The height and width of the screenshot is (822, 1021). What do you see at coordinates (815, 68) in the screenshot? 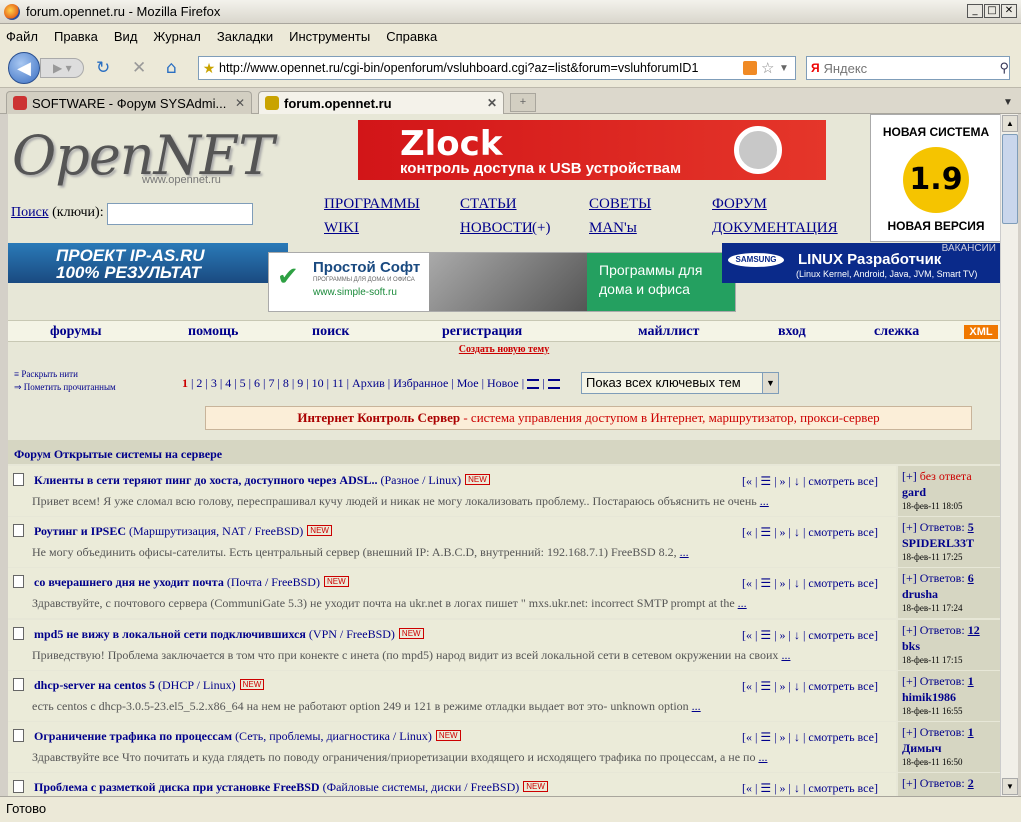
I see `yandex-icon: Я` at bounding box center [815, 68].